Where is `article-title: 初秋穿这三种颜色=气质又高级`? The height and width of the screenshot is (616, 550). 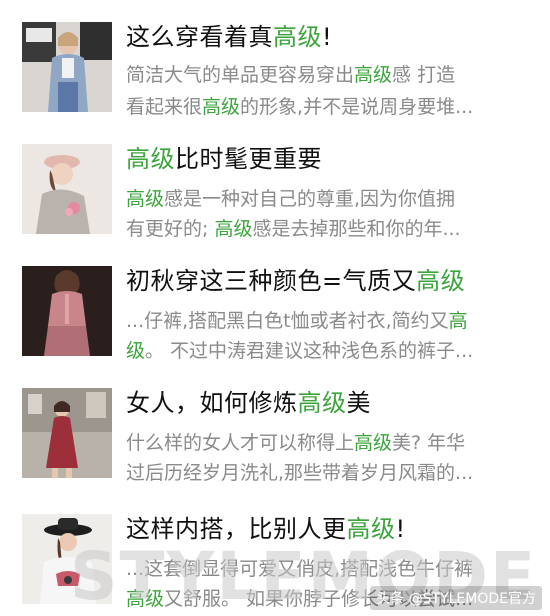
article-title: 初秋穿这三种颜色=气质又高级 is located at coordinates (331, 281).